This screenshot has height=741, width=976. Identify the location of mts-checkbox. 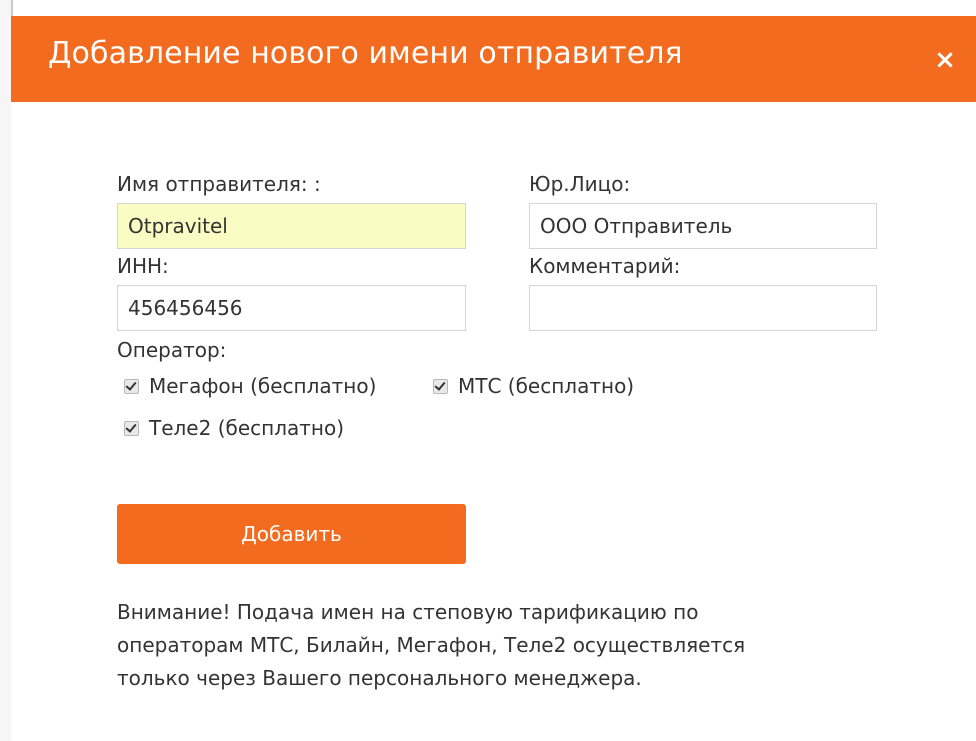
(440, 386).